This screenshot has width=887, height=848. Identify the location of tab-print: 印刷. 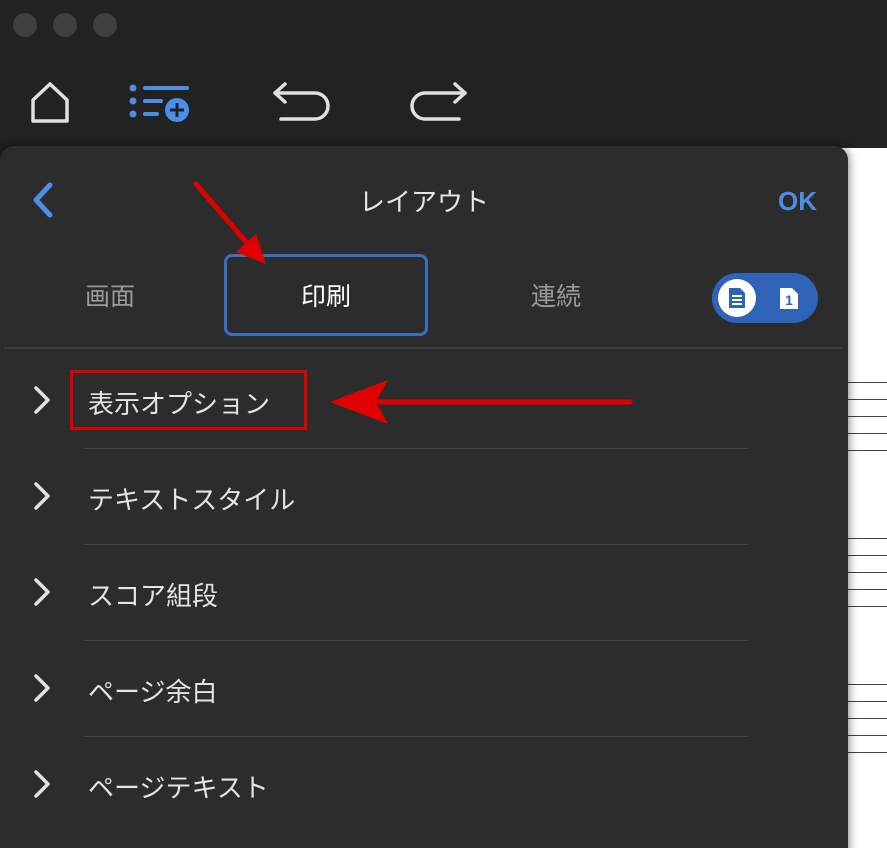
(326, 295).